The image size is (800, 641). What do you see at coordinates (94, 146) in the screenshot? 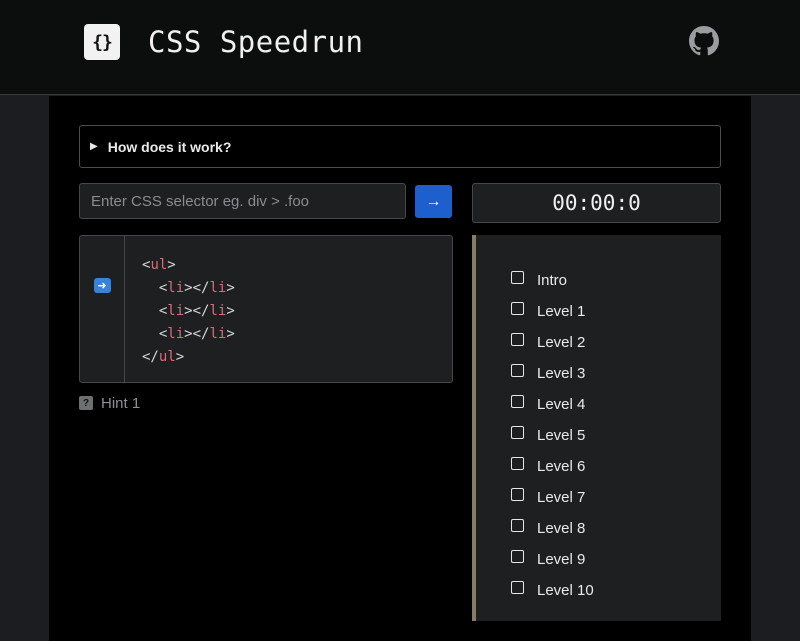
I see `triangle-right-icon: ▶` at bounding box center [94, 146].